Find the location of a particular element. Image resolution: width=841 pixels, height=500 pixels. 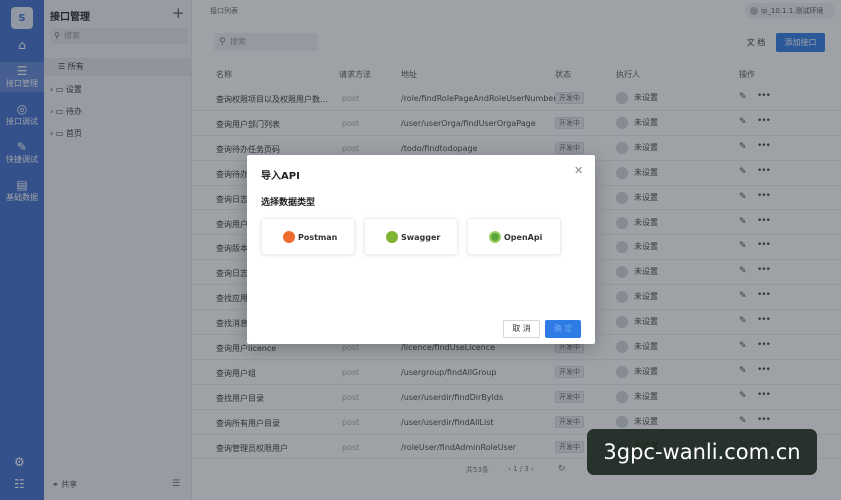

option-postman: Postman is located at coordinates (308, 236).